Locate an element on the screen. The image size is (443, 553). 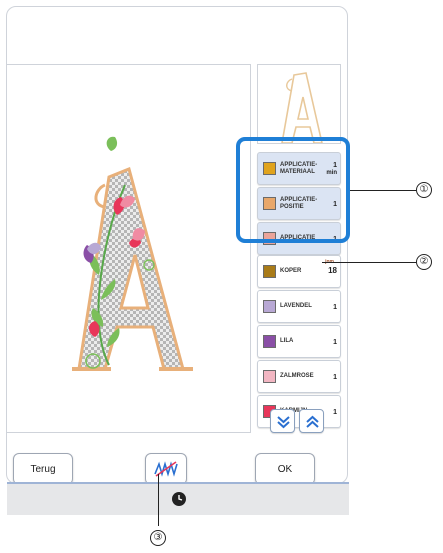
bottom-status-bar is located at coordinates (178, 499).